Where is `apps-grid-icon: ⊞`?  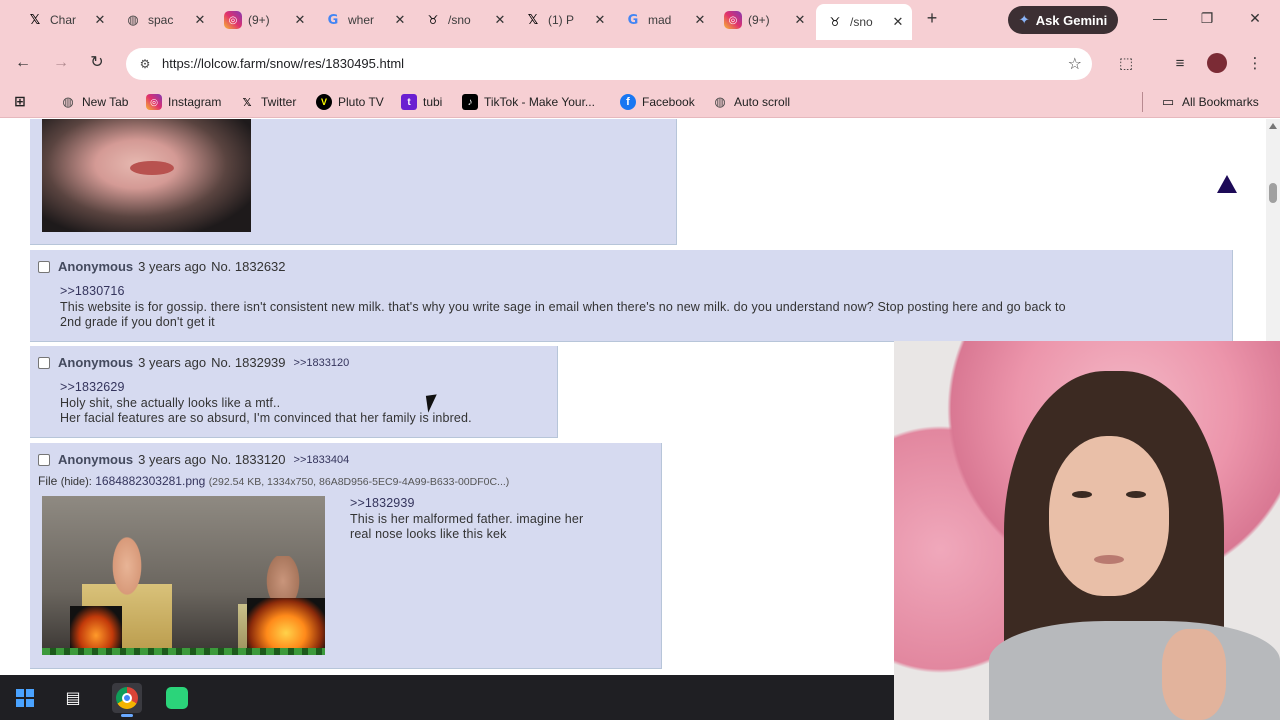
apps-grid-icon: ⊞ is located at coordinates (20, 101).